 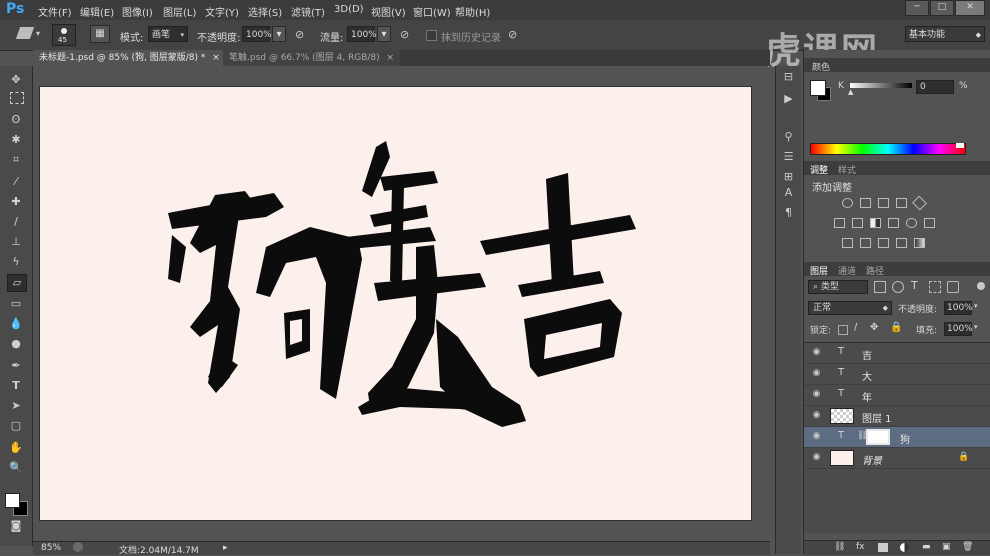 I want to click on blend-mode-select: 正常 ◆, so click(x=850, y=308).